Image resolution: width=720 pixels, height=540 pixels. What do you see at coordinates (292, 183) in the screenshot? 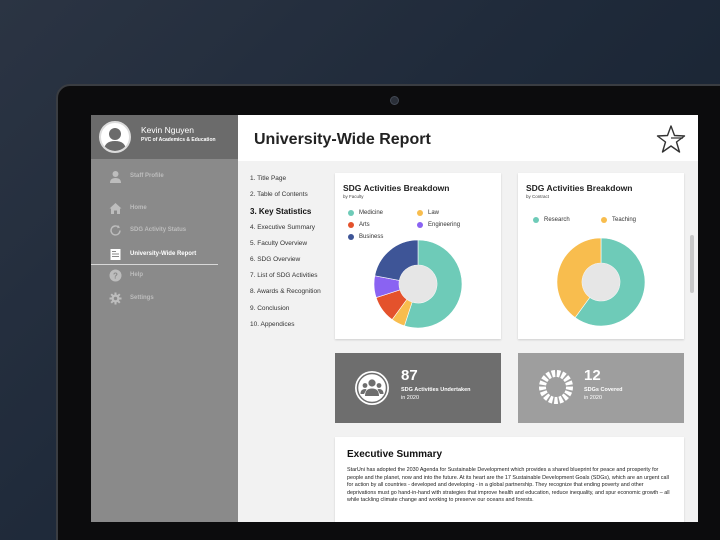
I see `toc-item-title-page: 1. Title Page` at bounding box center [292, 183].